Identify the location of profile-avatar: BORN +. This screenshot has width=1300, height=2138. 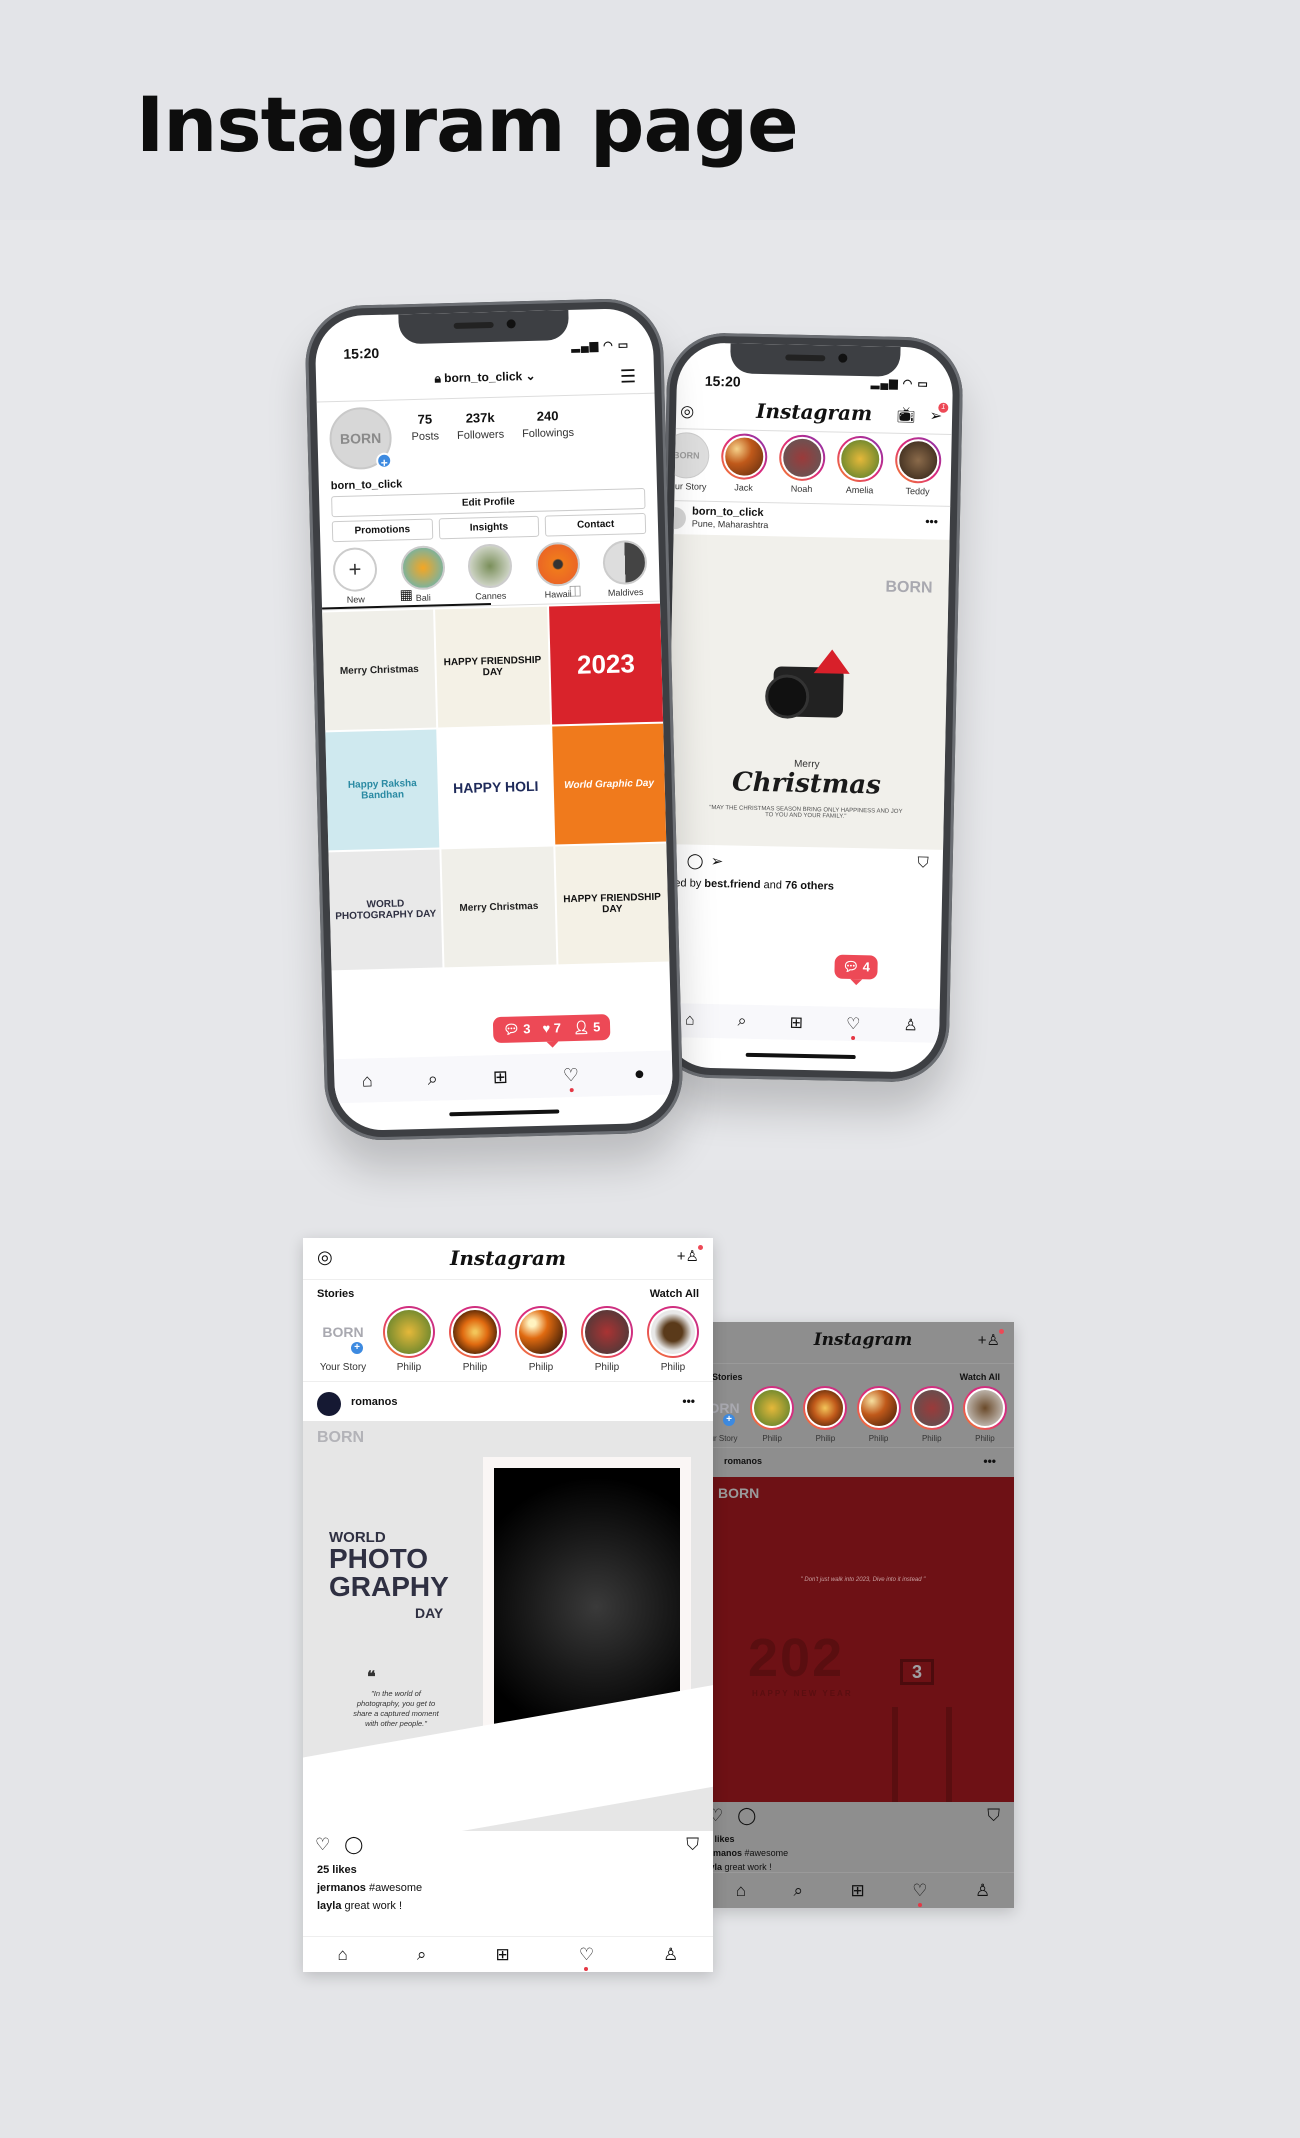
(360, 438).